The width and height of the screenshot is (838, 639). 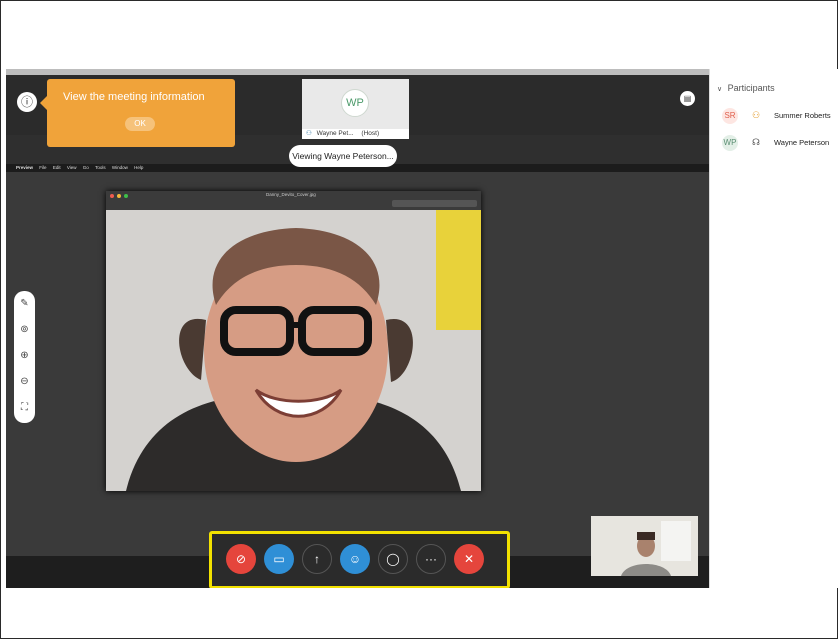 I want to click on avatar: SR, so click(x=730, y=116).